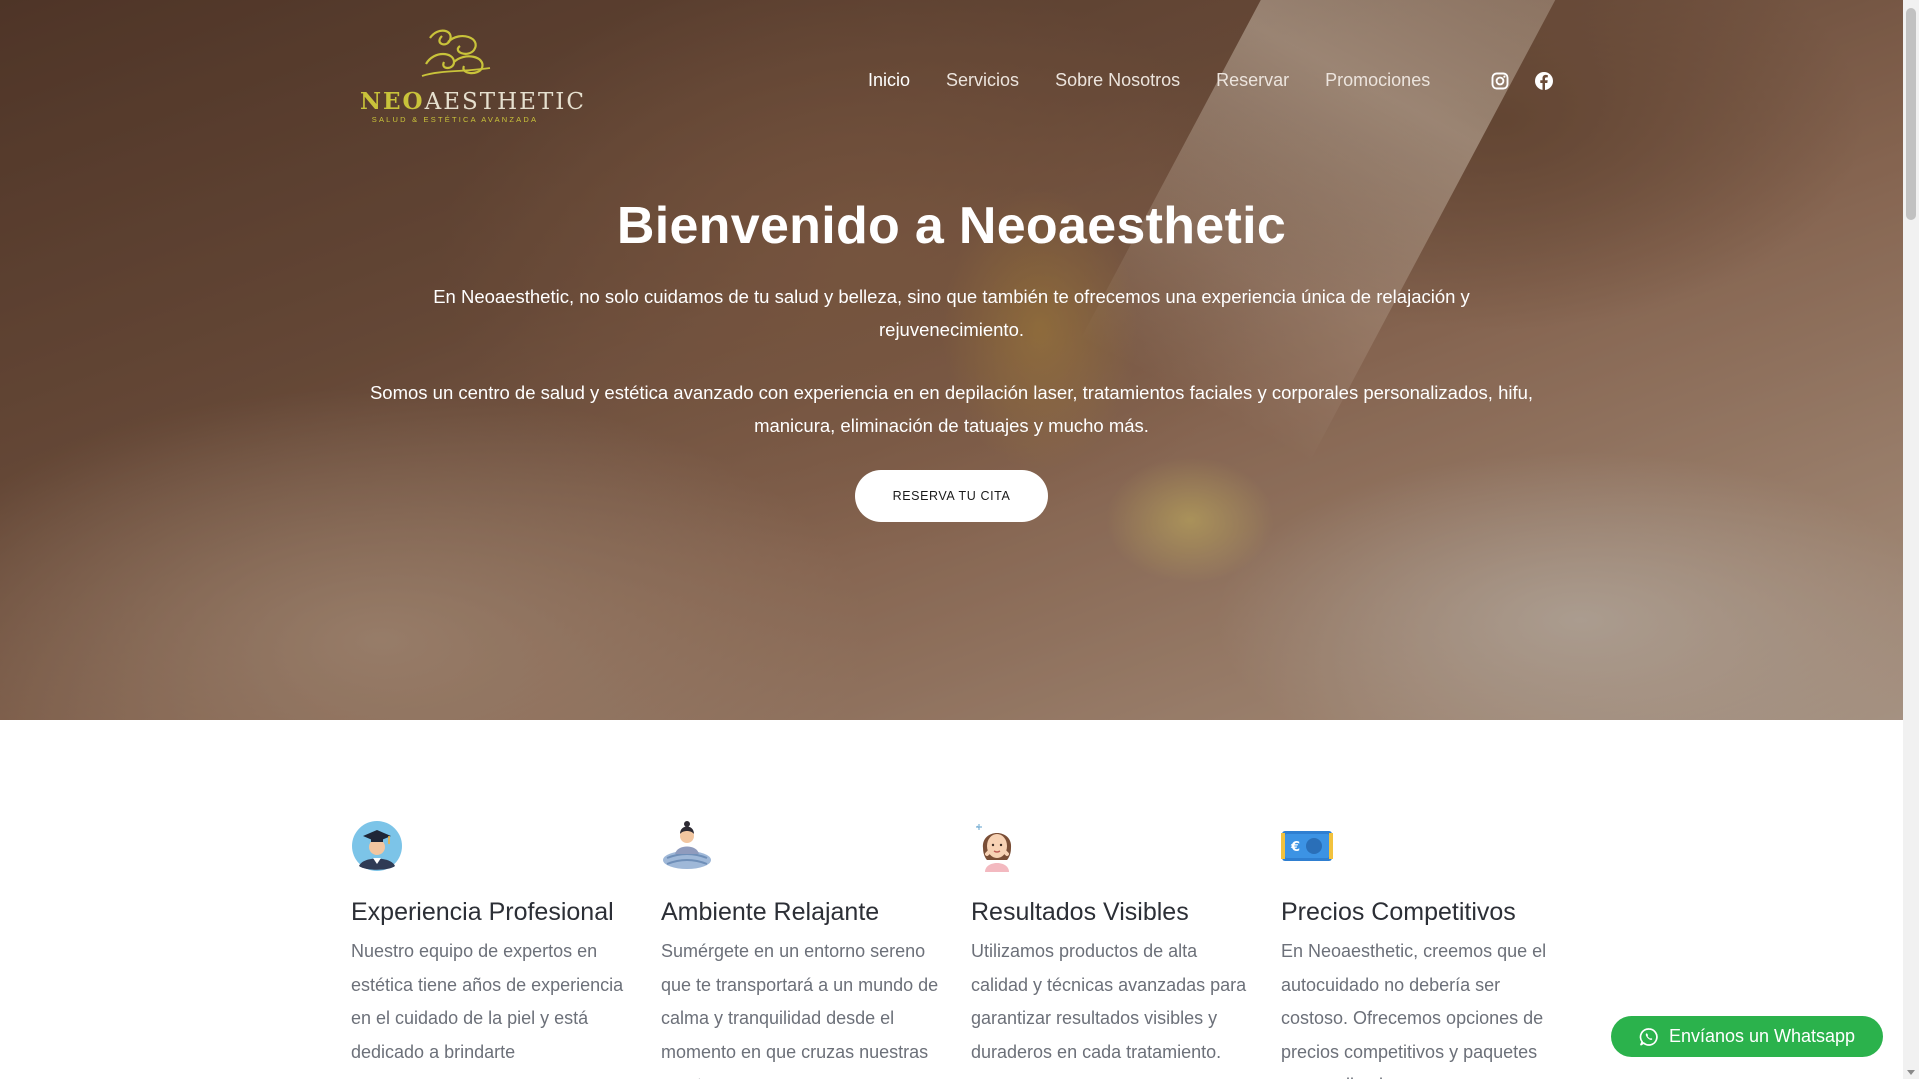 This screenshot has height=1079, width=1919. I want to click on feature-title: Experiencia Profesional, so click(482, 912).